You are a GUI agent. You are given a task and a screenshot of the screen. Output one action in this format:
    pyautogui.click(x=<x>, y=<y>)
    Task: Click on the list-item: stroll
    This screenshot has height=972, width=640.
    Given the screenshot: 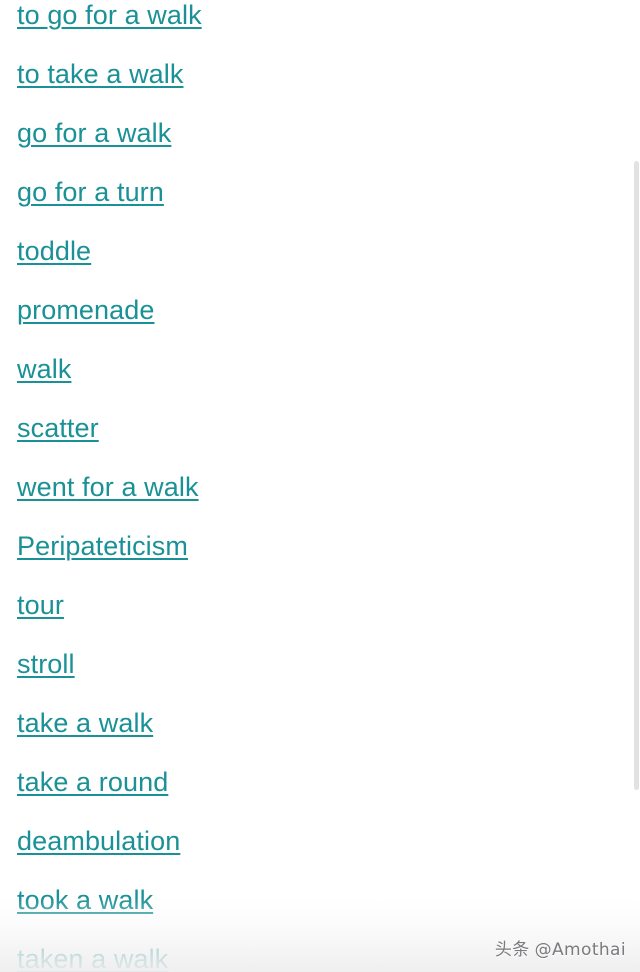 What is the action you would take?
    pyautogui.click(x=320, y=664)
    